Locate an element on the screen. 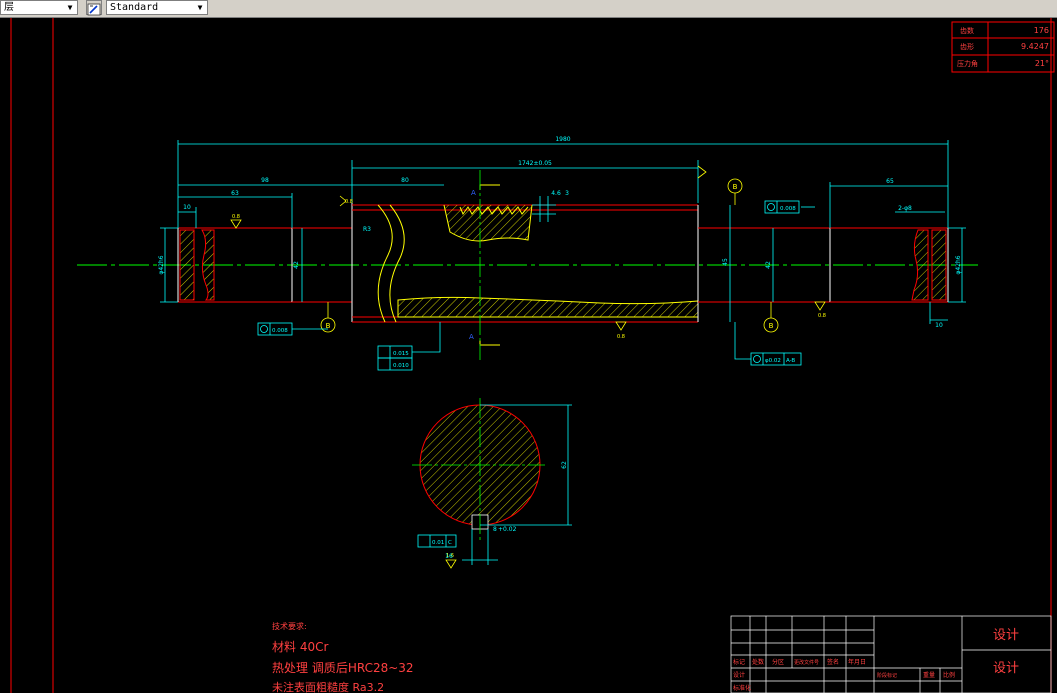 The image size is (1057, 693). dim-tooth-a: 4.6 is located at coordinates (556, 193).